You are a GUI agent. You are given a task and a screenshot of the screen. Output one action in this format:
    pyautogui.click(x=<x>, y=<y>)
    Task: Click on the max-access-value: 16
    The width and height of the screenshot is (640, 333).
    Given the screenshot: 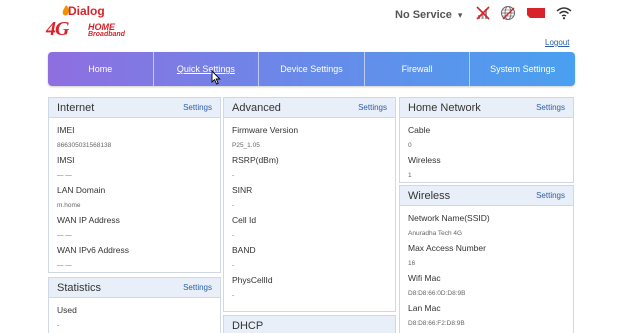 What is the action you would take?
    pyautogui.click(x=412, y=263)
    